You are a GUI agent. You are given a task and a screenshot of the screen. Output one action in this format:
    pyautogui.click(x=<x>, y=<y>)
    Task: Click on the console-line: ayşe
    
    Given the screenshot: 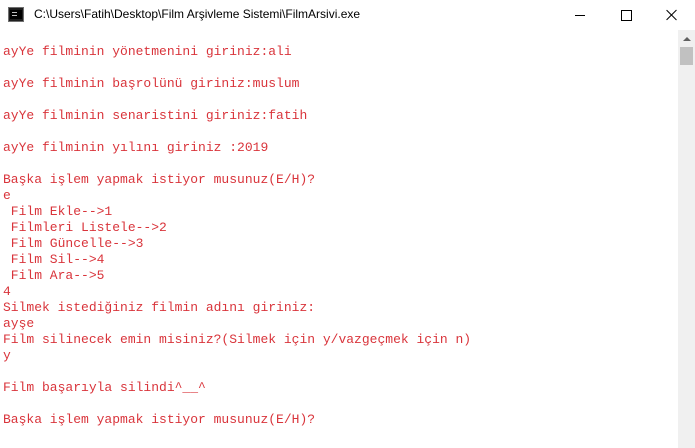 What is the action you would take?
    pyautogui.click(x=19, y=323)
    